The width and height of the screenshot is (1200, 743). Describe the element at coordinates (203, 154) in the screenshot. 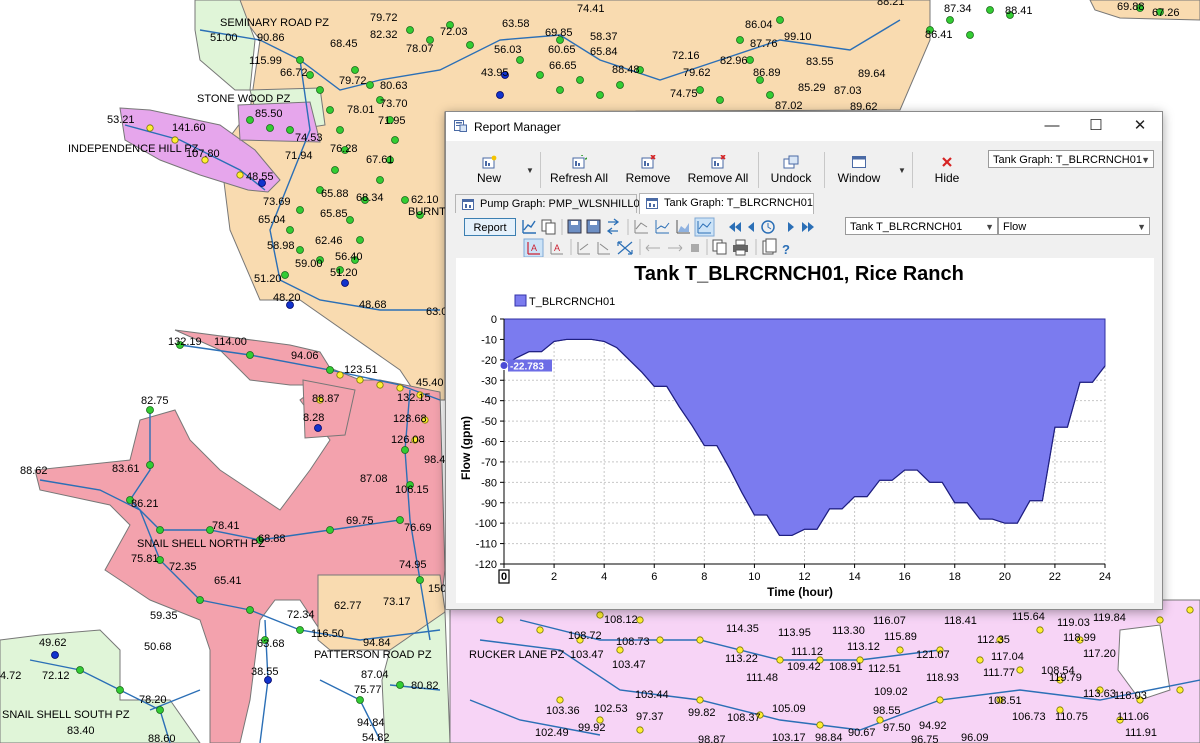

I see `svg-text: 107.80` at that location.